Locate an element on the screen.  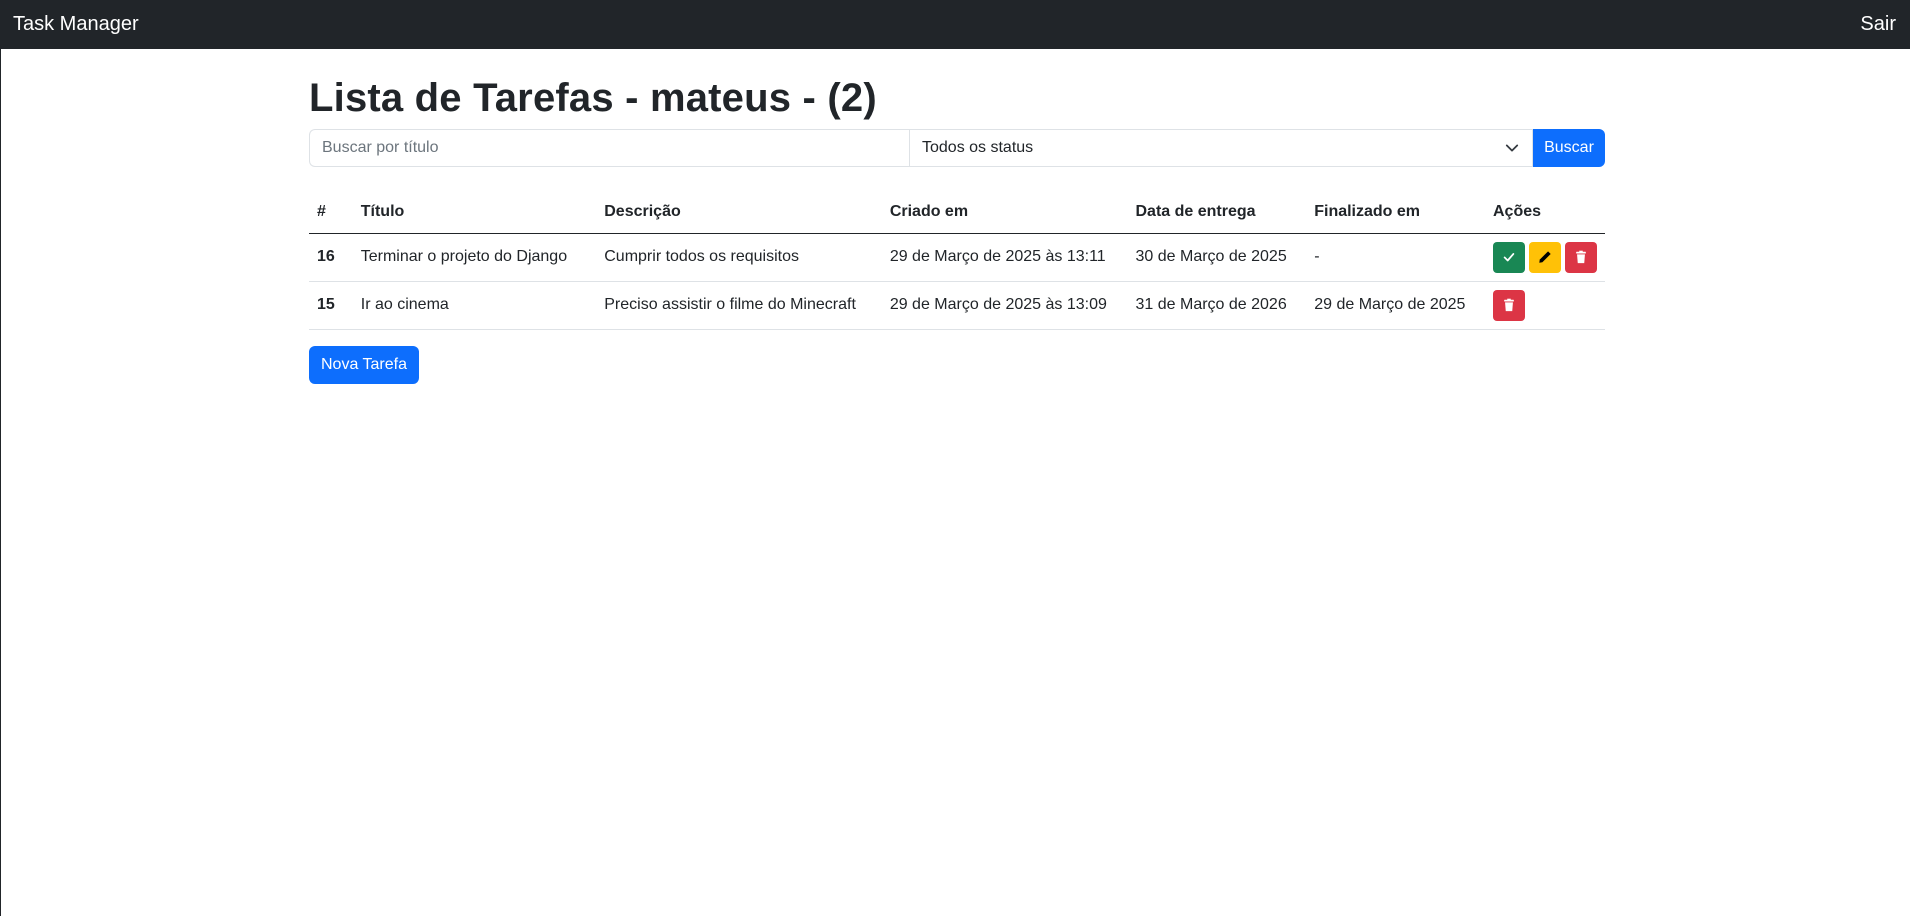
row-due: 31 de Março de 2026 is located at coordinates (1217, 305).